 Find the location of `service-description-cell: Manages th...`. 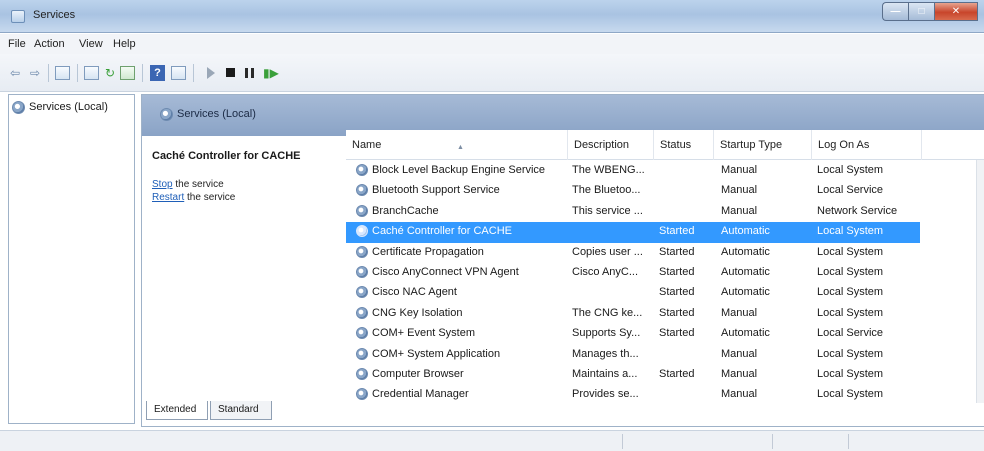

service-description-cell: Manages th... is located at coordinates (605, 353).